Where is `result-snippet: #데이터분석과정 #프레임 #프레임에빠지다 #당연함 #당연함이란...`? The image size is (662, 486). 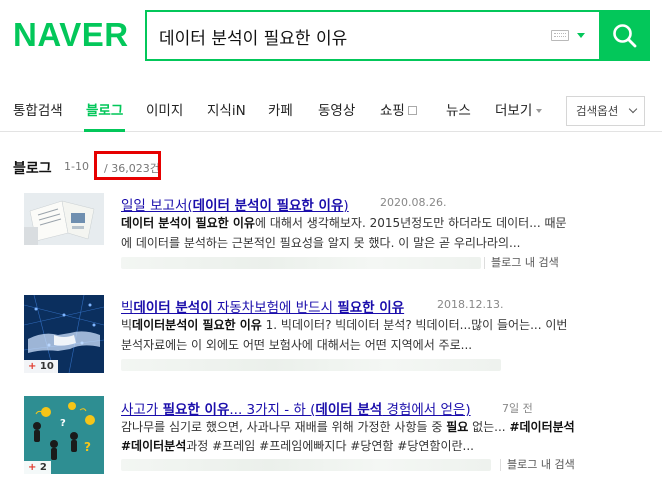 result-snippet: #데이터분석과정 #프레임 #프레임에빠지다 #당연함 #당연함이란... is located at coordinates (297, 446).